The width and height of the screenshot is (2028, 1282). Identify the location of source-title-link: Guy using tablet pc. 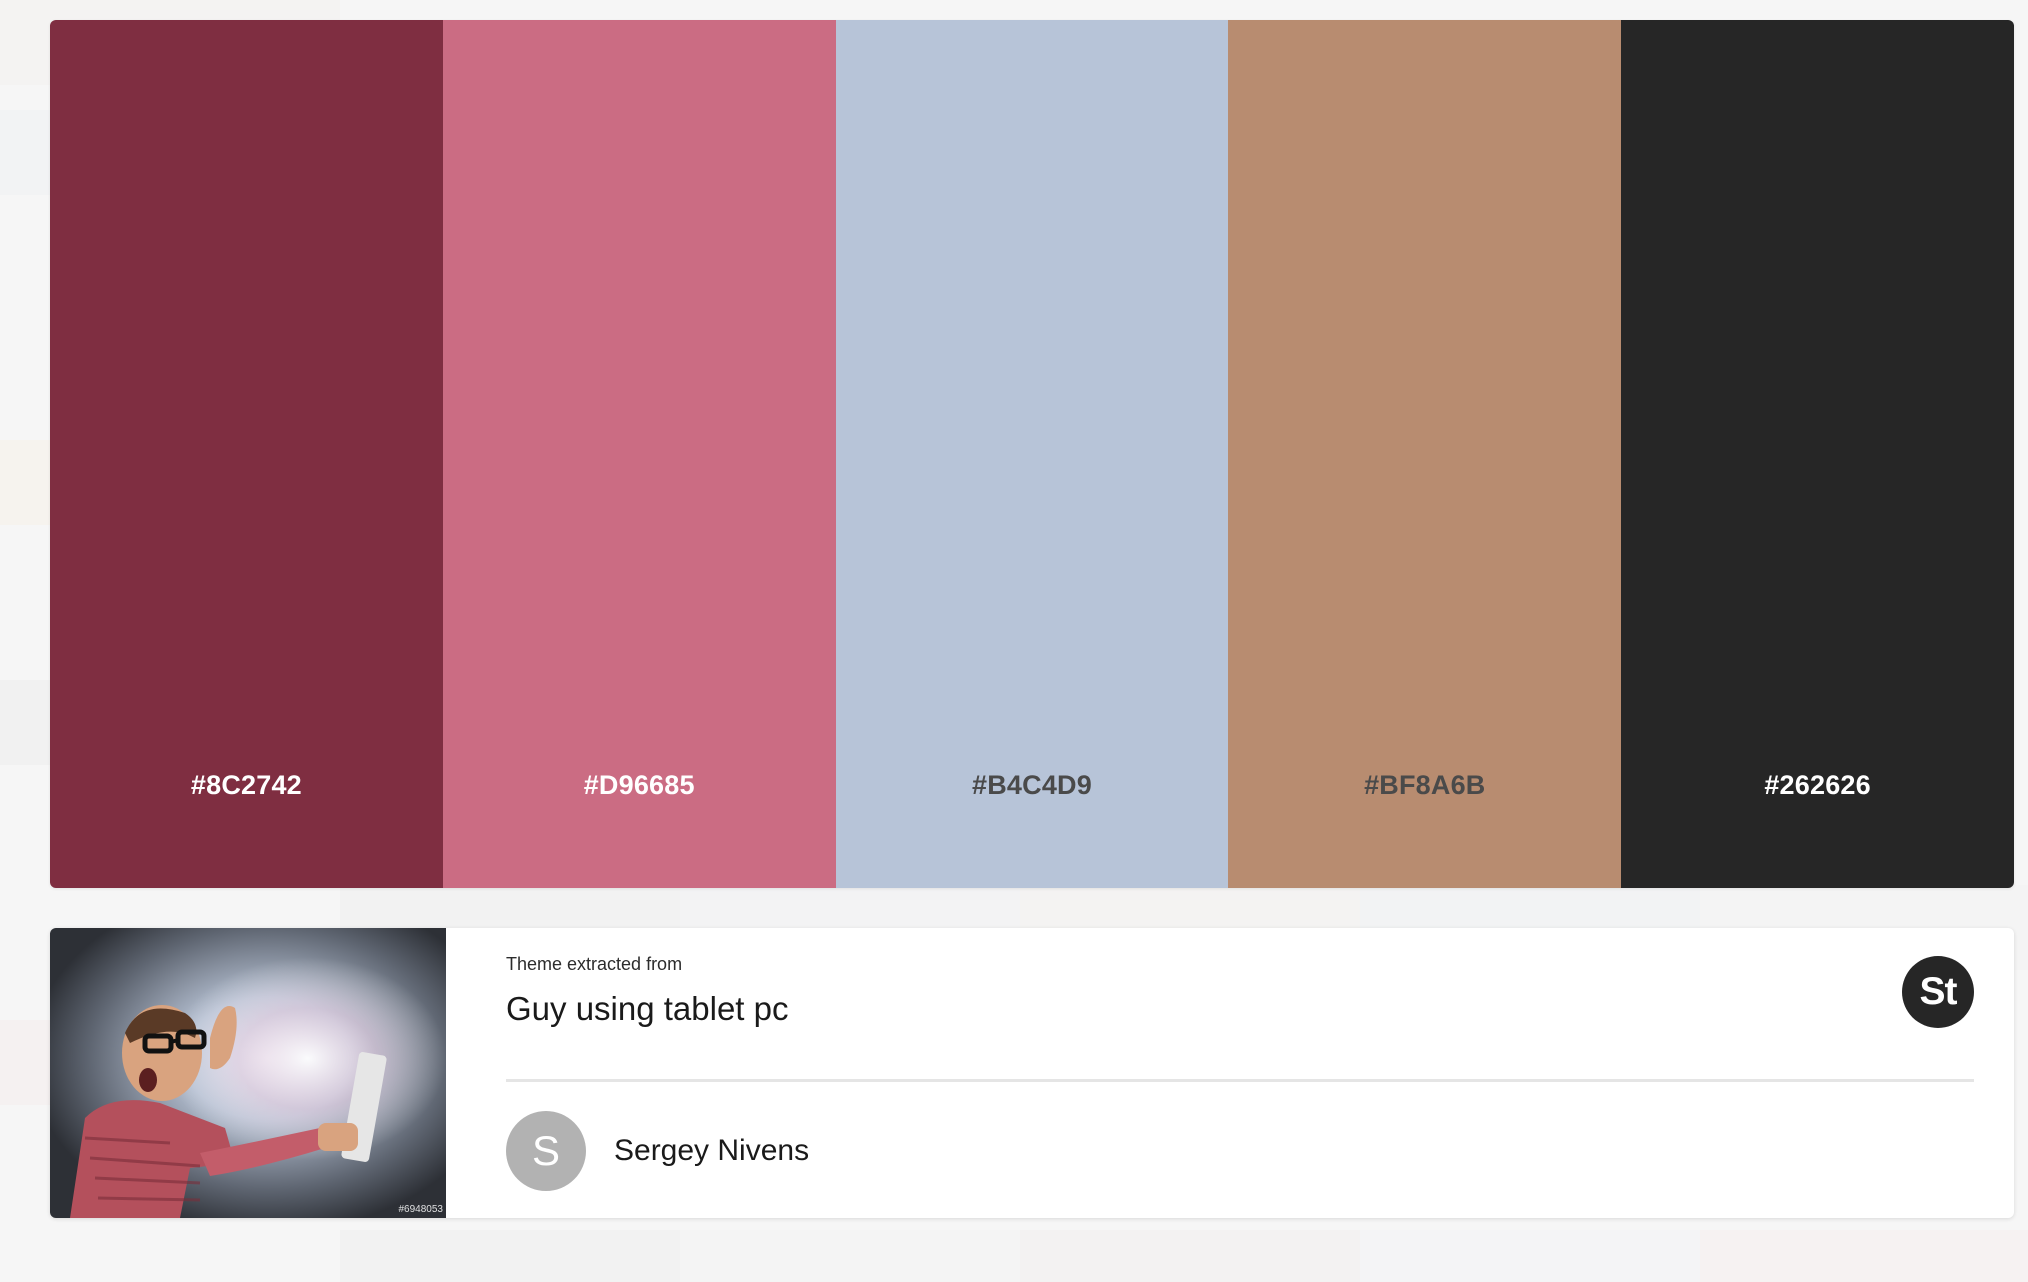
(647, 1009).